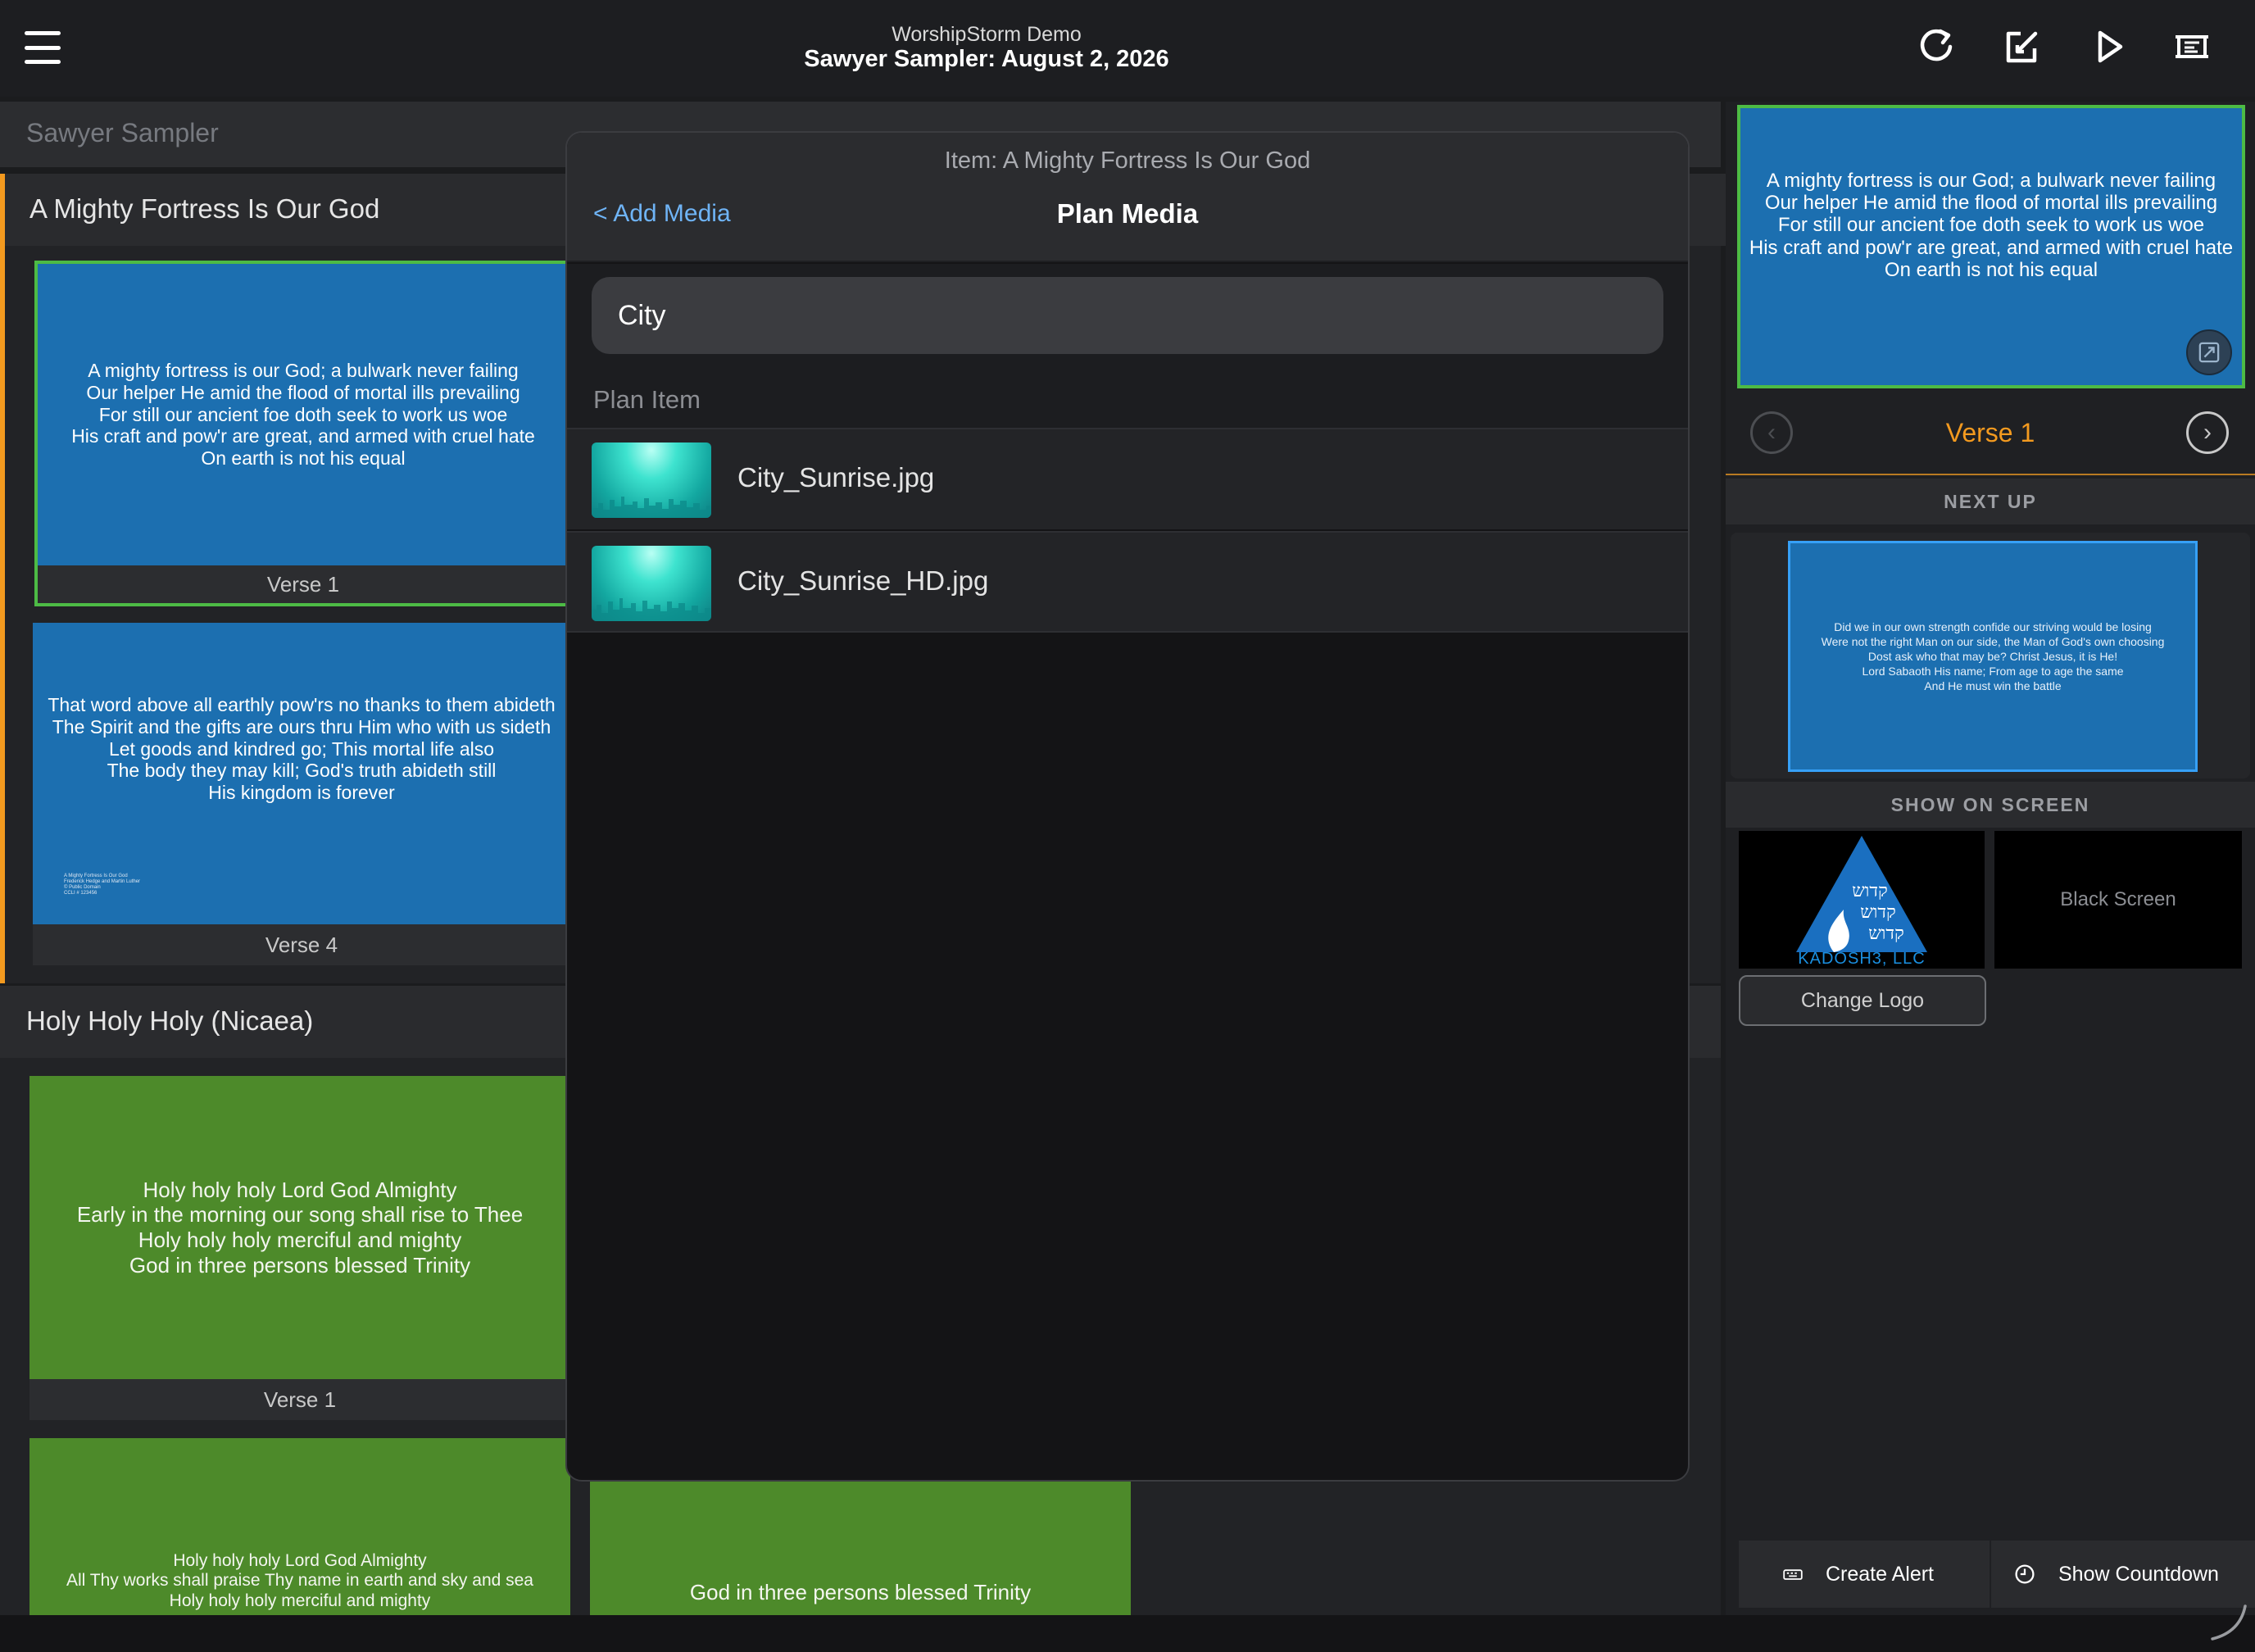 The width and height of the screenshot is (2255, 1652). I want to click on show-logo-tile: קדוש קדוש קדוש KADOSH3, LLC, so click(1862, 900).